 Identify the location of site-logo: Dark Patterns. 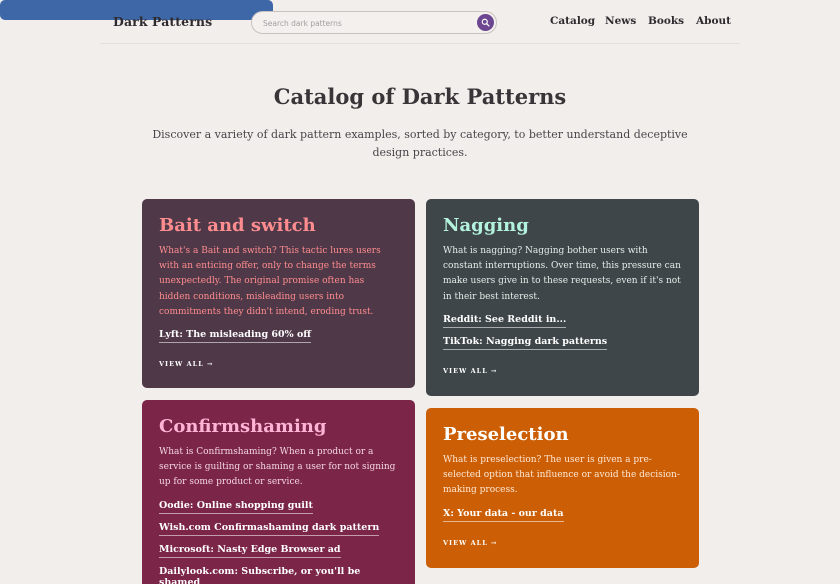
(162, 21).